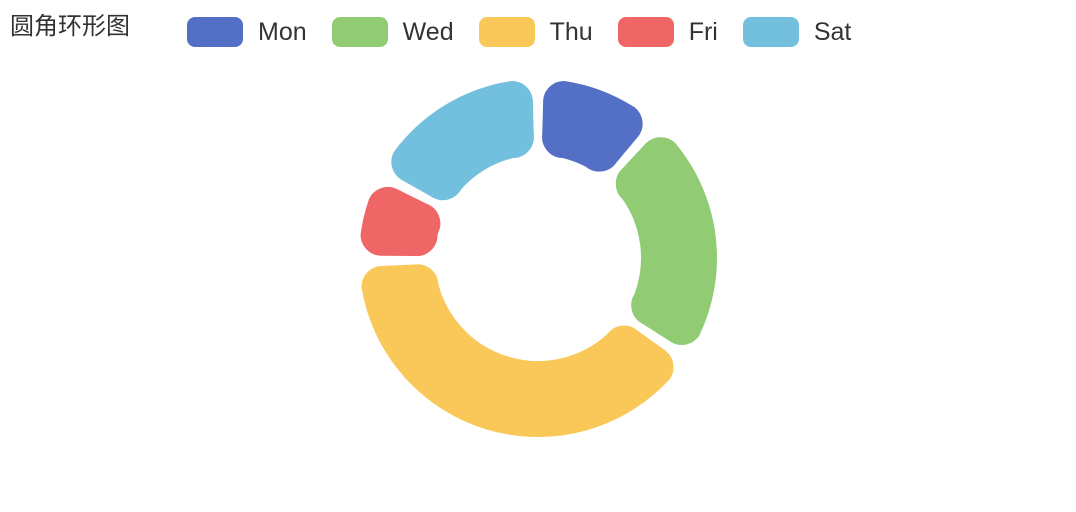 The height and width of the screenshot is (512, 1076). I want to click on donut-slice-mon, so click(592, 126).